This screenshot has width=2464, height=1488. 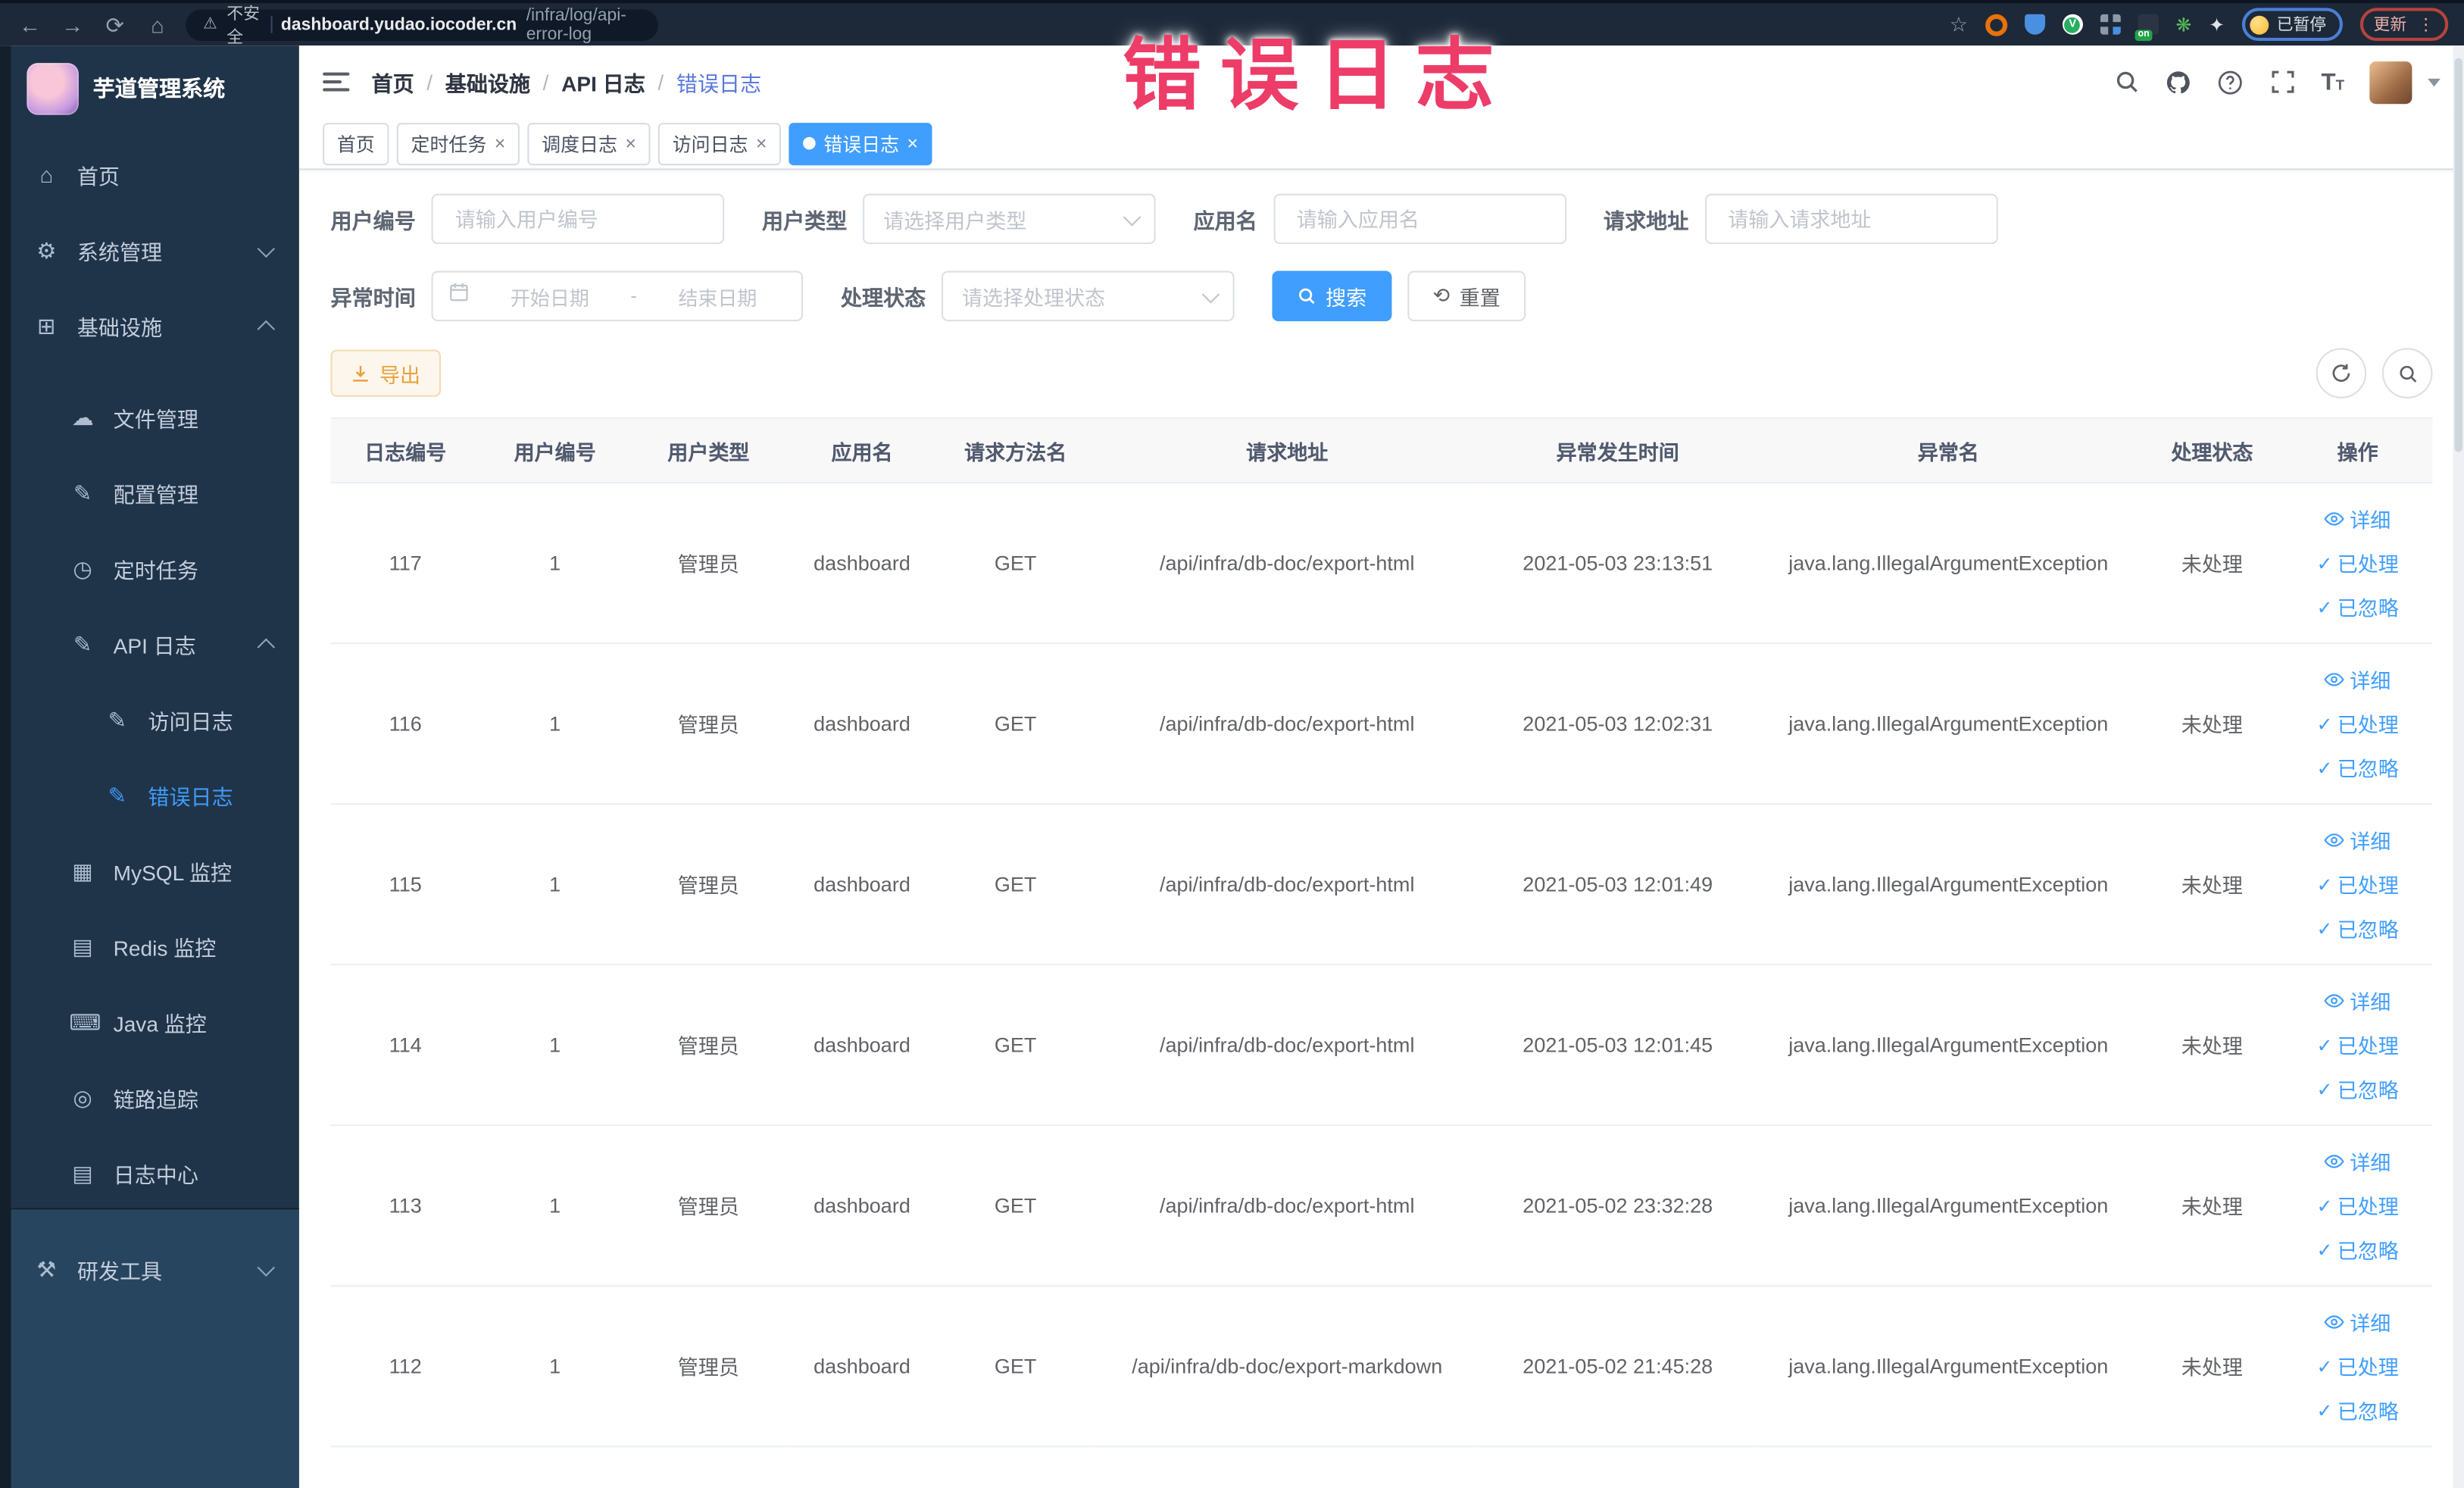 What do you see at coordinates (120, 328) in the screenshot?
I see `sidebar-item-label: 基础设施` at bounding box center [120, 328].